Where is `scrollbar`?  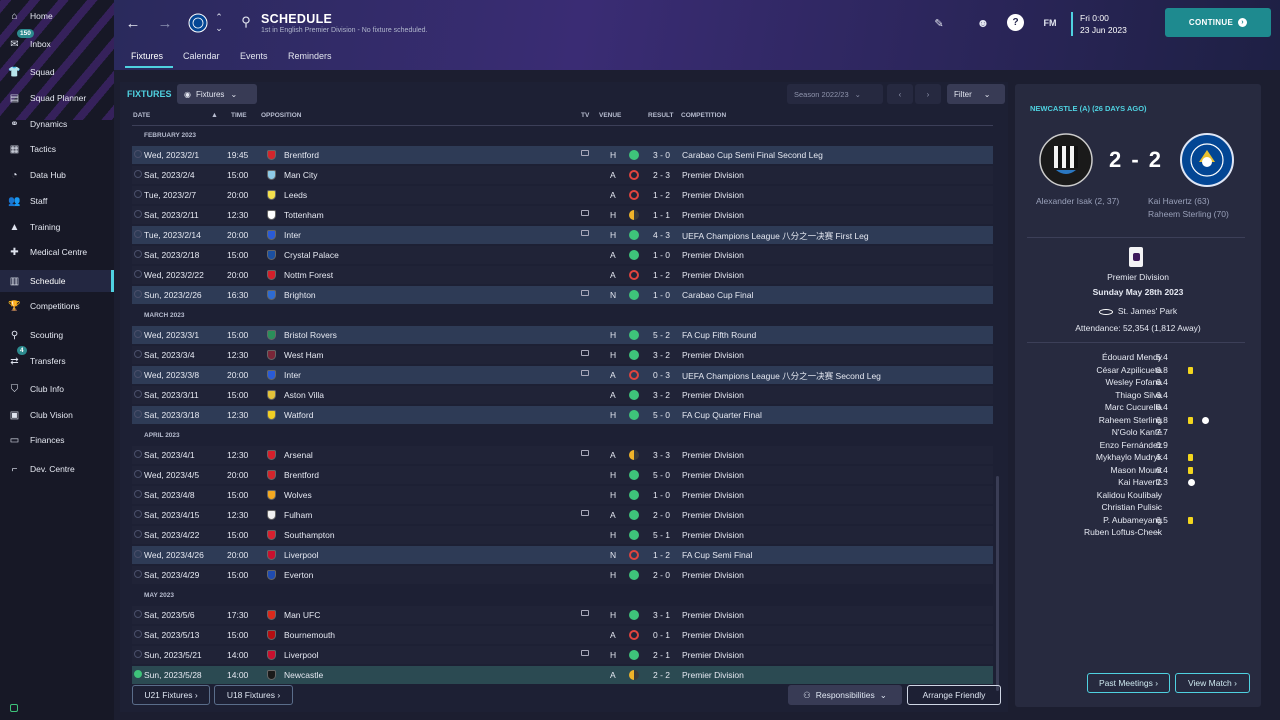
scrollbar is located at coordinates (997, 583).